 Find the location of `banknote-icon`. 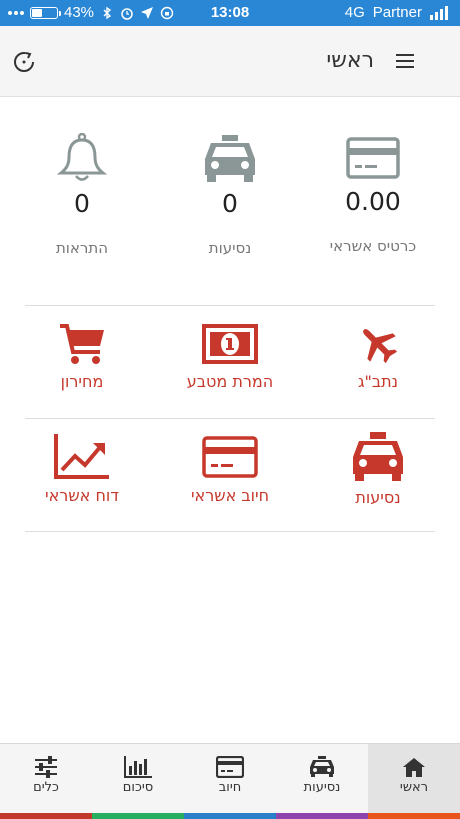

banknote-icon is located at coordinates (230, 344).